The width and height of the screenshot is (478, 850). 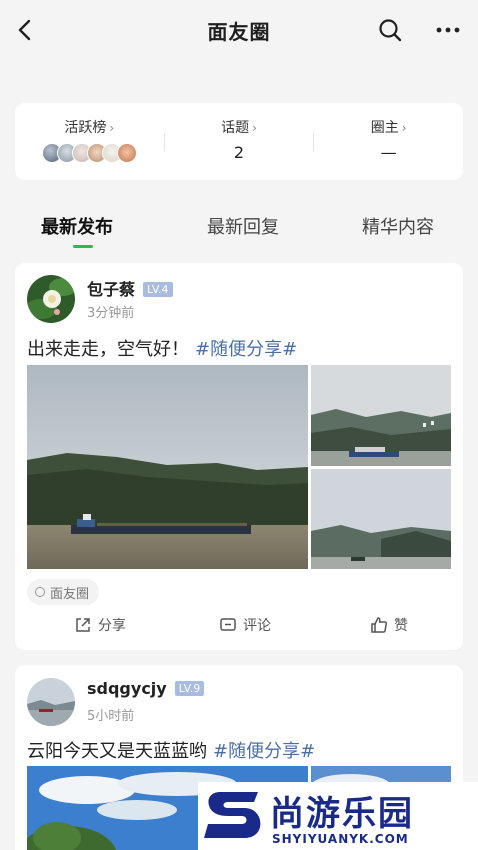 What do you see at coordinates (239, 152) in the screenshot?
I see `topics-count: 2` at bounding box center [239, 152].